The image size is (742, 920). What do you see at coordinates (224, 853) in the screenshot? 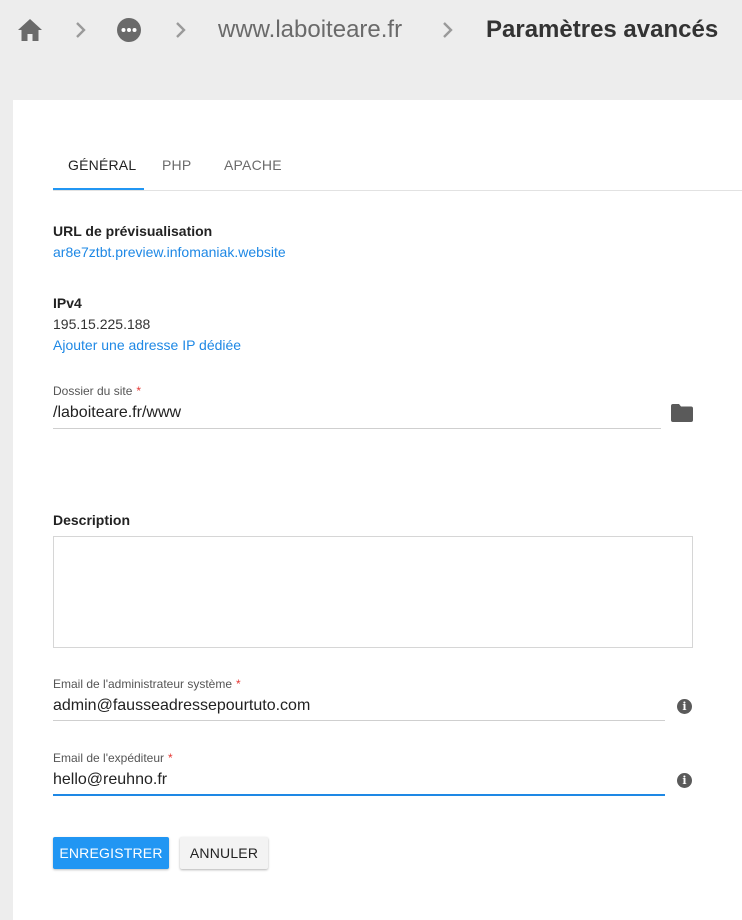
I see `cancel-button: ANNULER` at bounding box center [224, 853].